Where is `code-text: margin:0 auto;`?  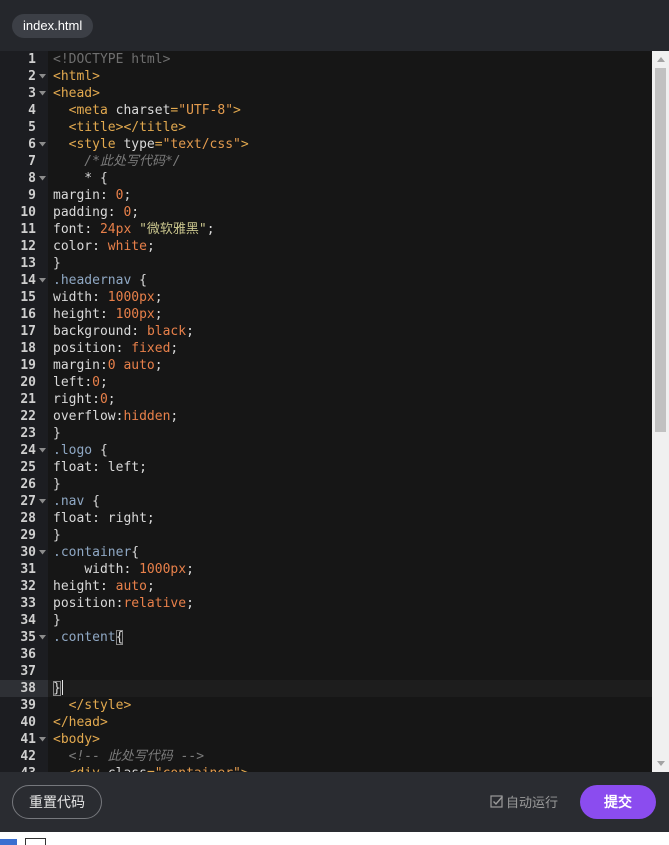 code-text: margin:0 auto; is located at coordinates (350, 365).